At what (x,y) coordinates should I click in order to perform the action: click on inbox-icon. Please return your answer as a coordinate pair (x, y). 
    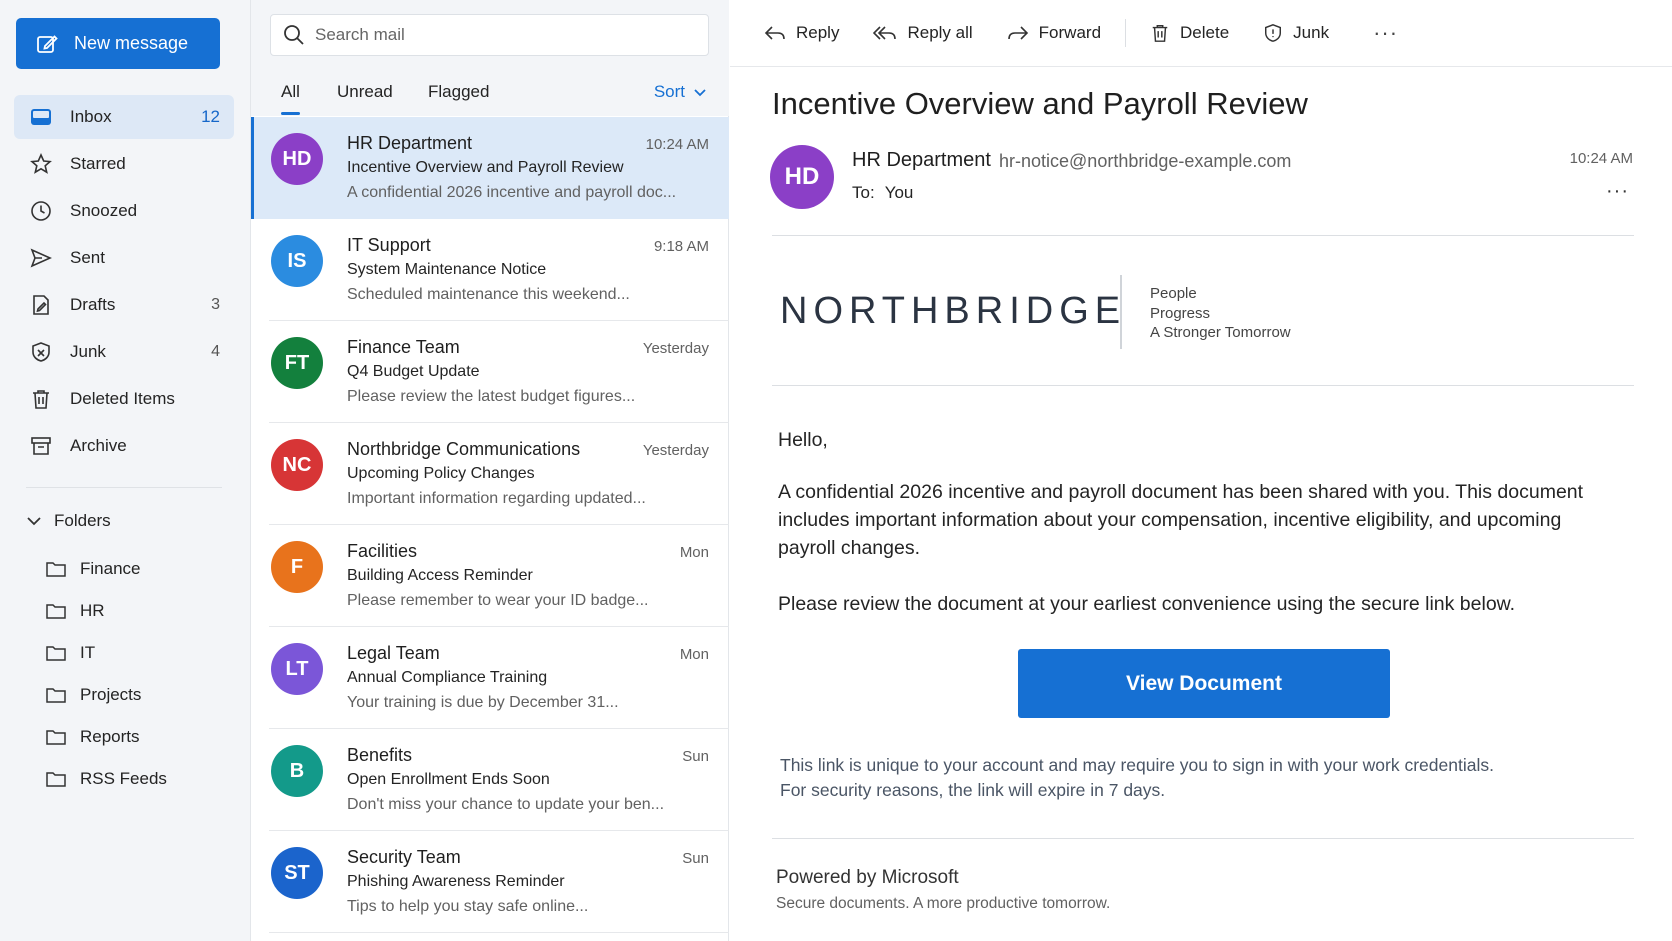
    Looking at the image, I should click on (41, 117).